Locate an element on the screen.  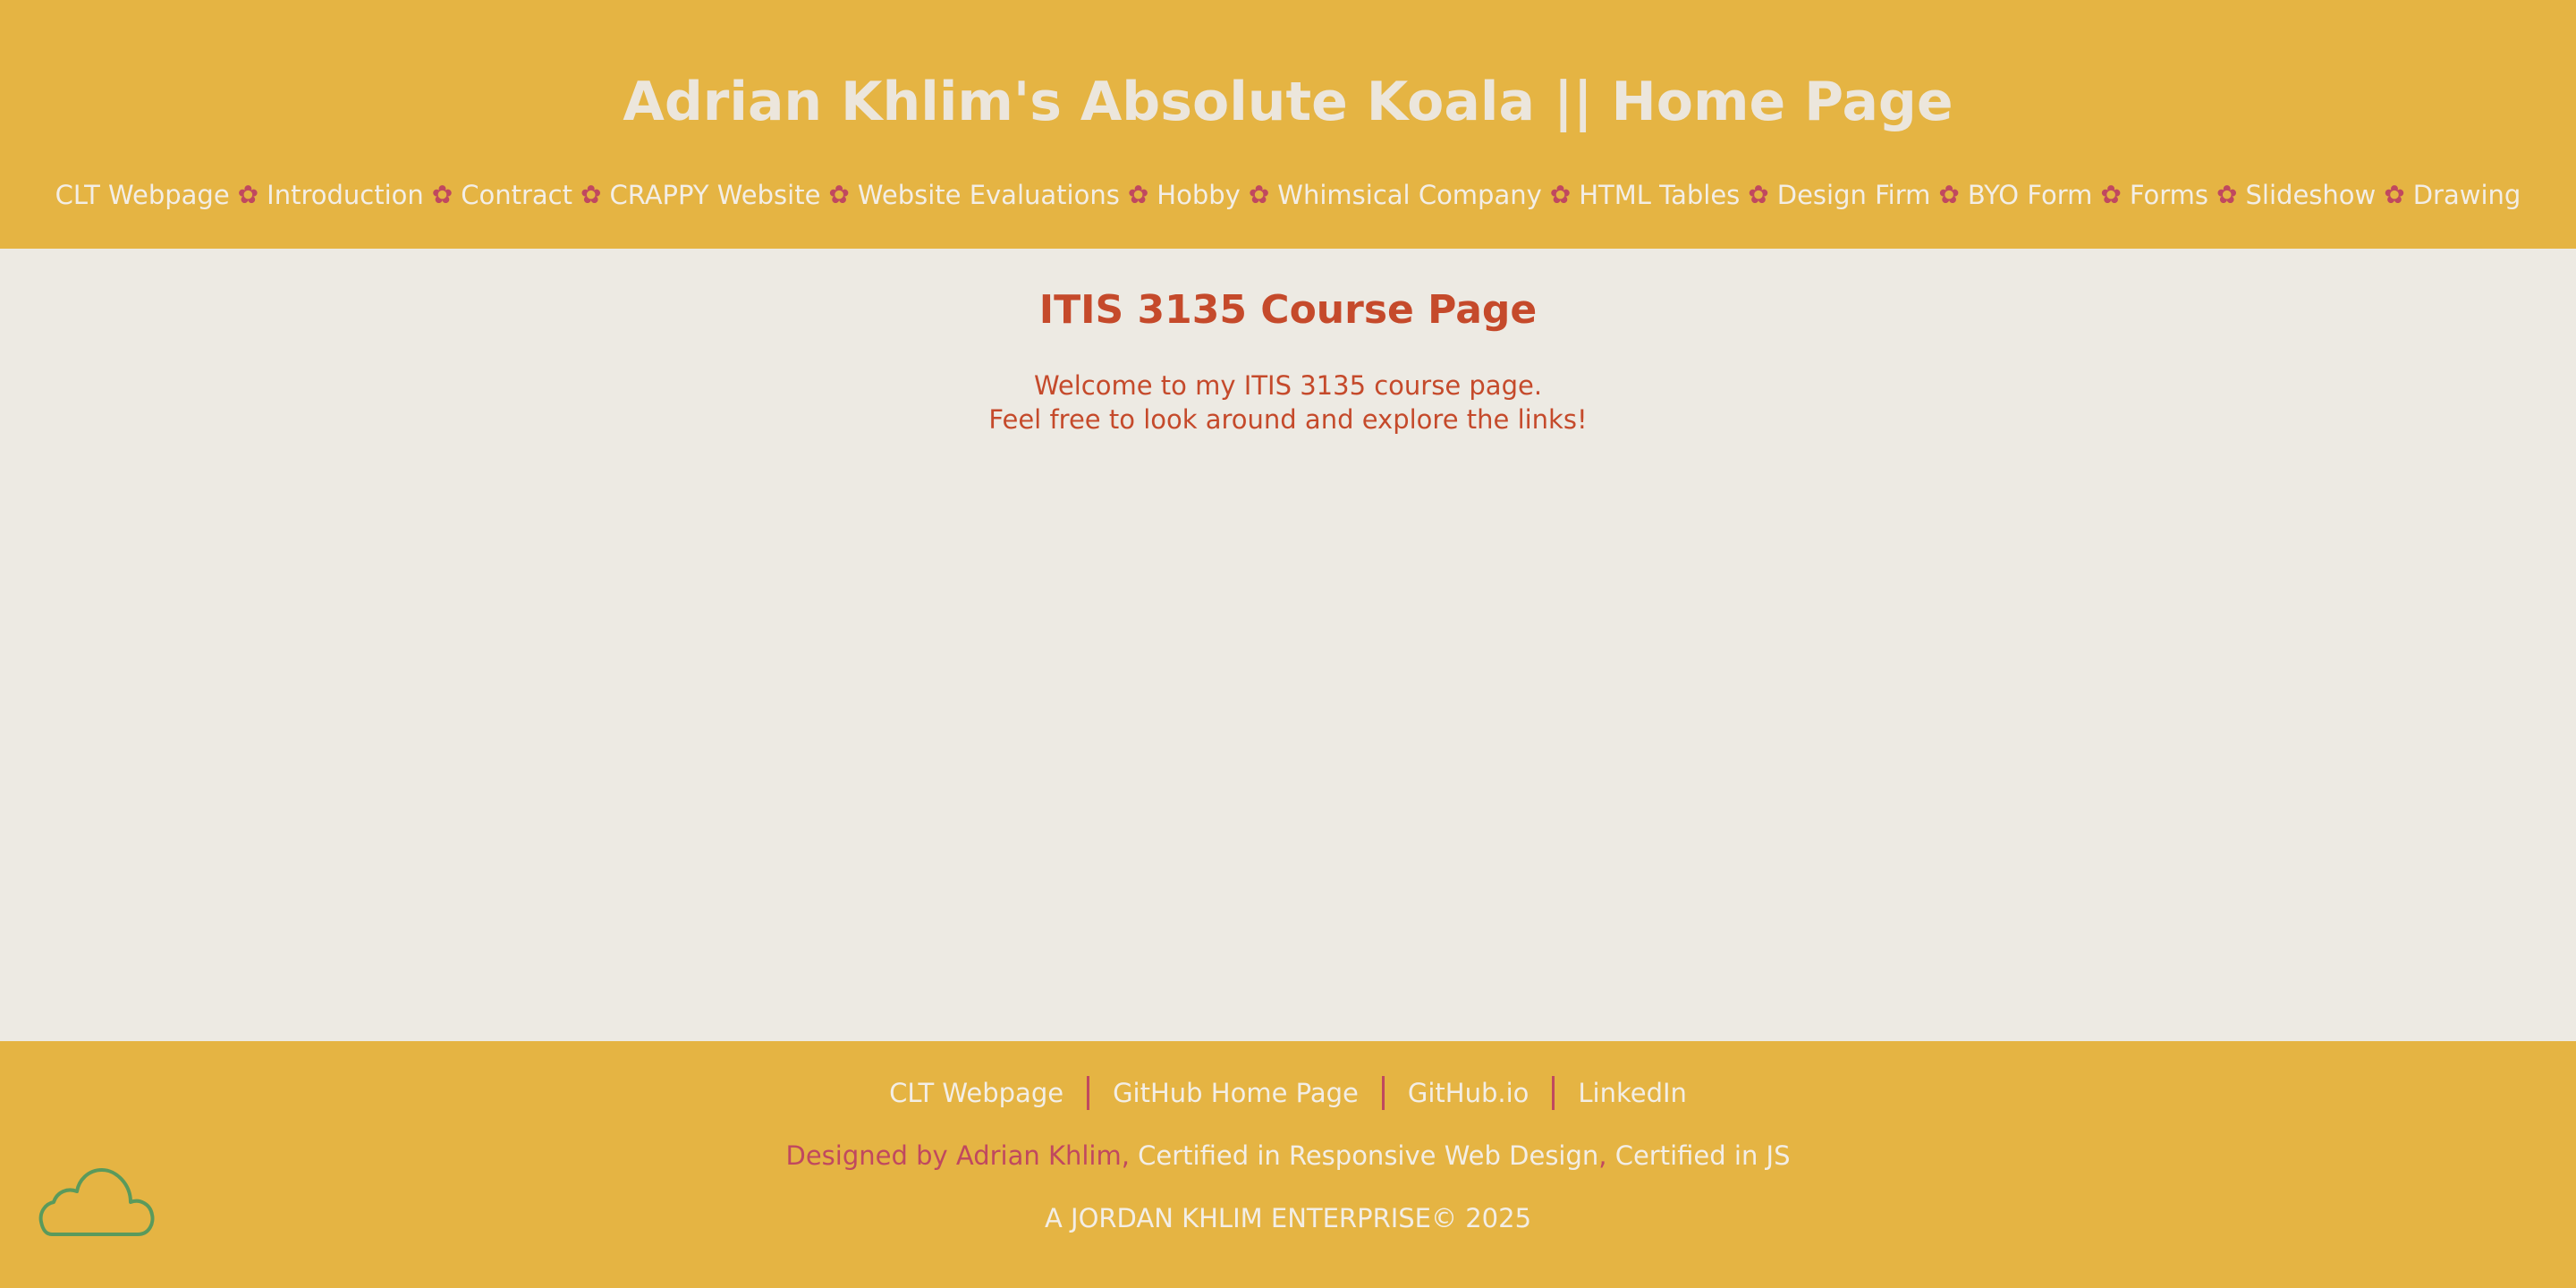
nav-link-design-firm: Design Firm is located at coordinates (1854, 195).